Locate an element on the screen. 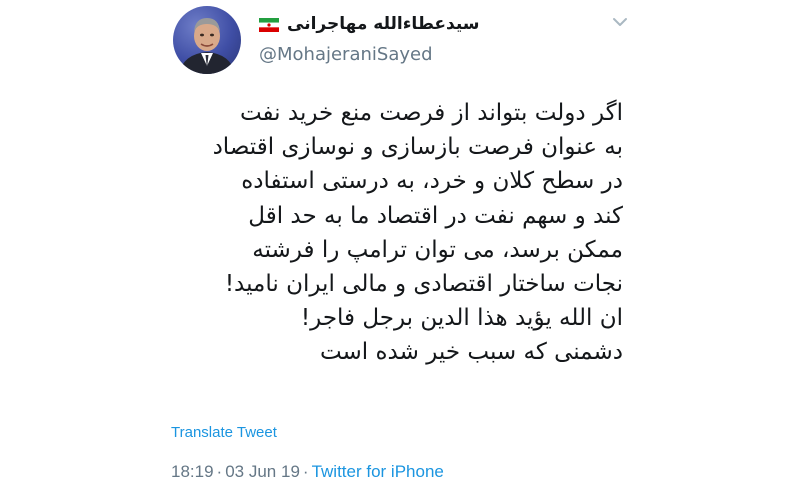  avatar is located at coordinates (207, 40).